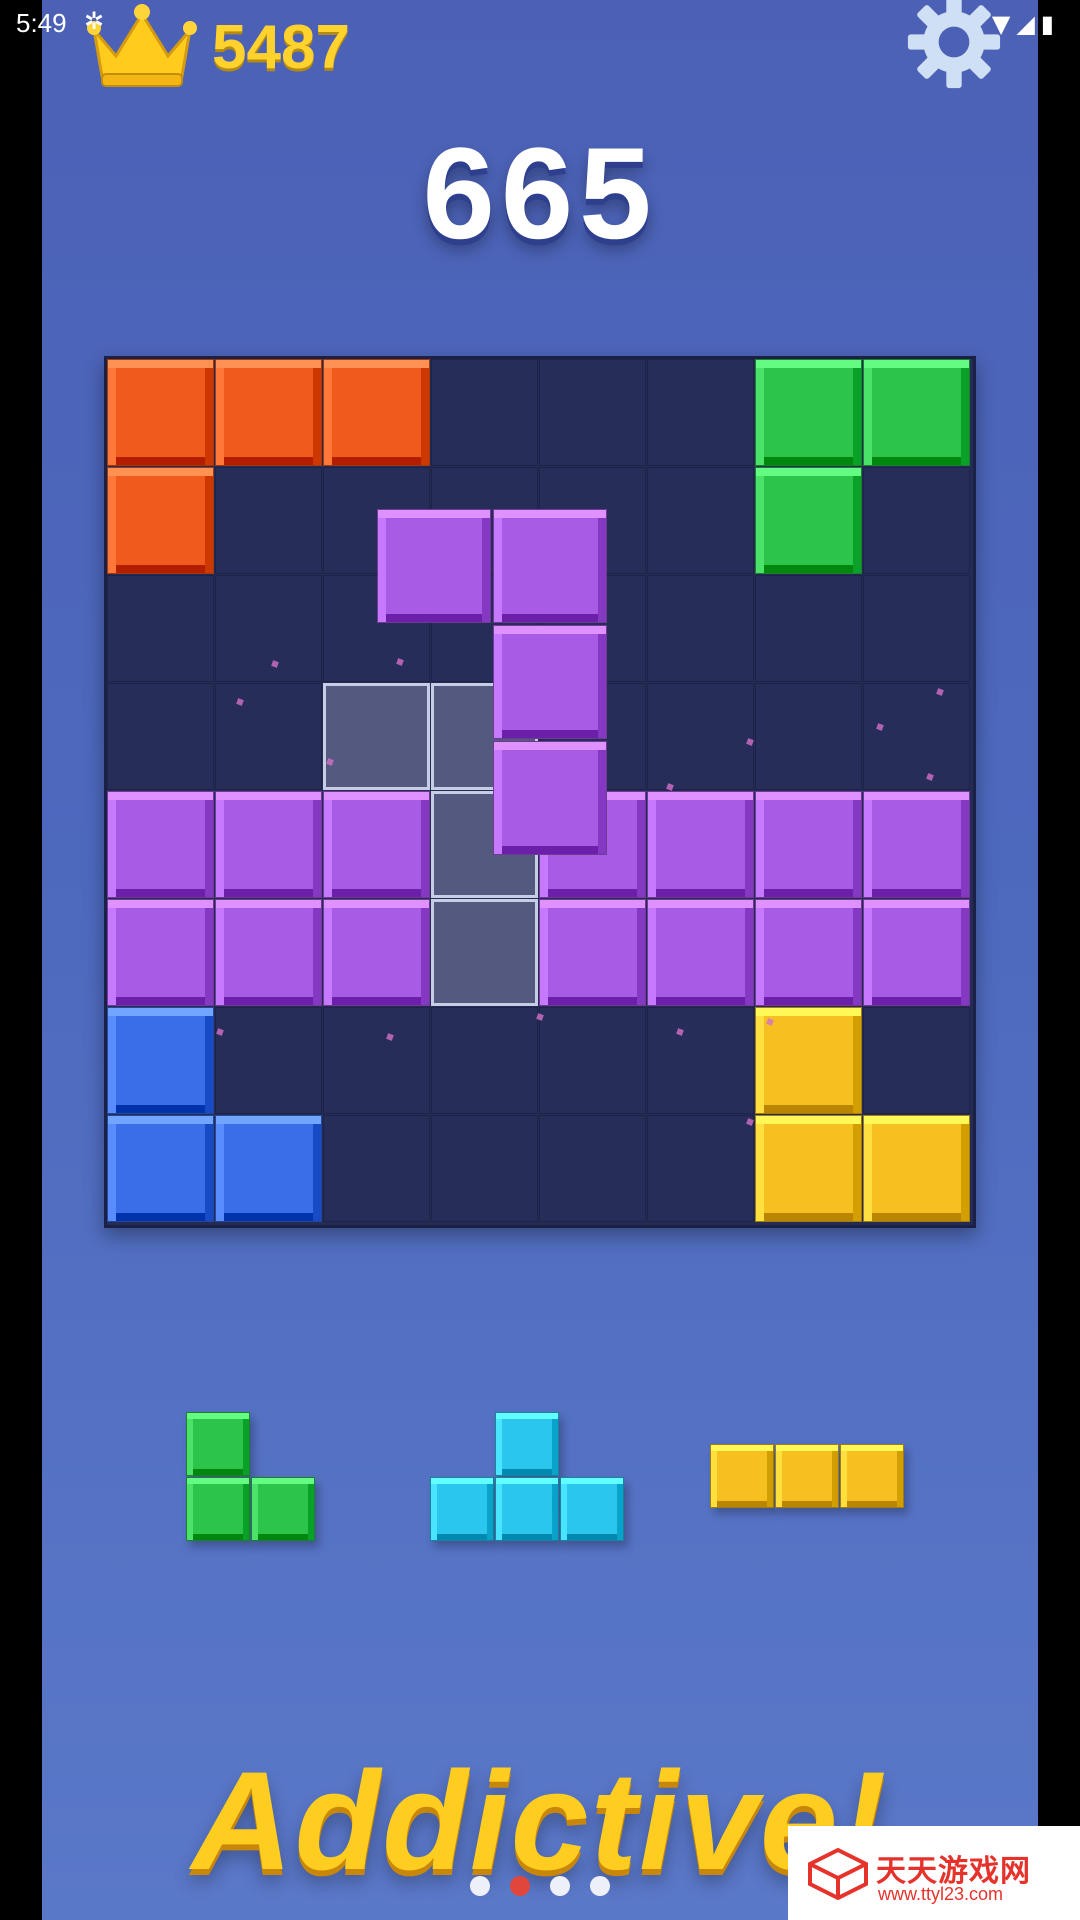 Image resolution: width=1080 pixels, height=1920 pixels. Describe the element at coordinates (94, 21) in the screenshot. I see `bug-icon: ✲` at that location.